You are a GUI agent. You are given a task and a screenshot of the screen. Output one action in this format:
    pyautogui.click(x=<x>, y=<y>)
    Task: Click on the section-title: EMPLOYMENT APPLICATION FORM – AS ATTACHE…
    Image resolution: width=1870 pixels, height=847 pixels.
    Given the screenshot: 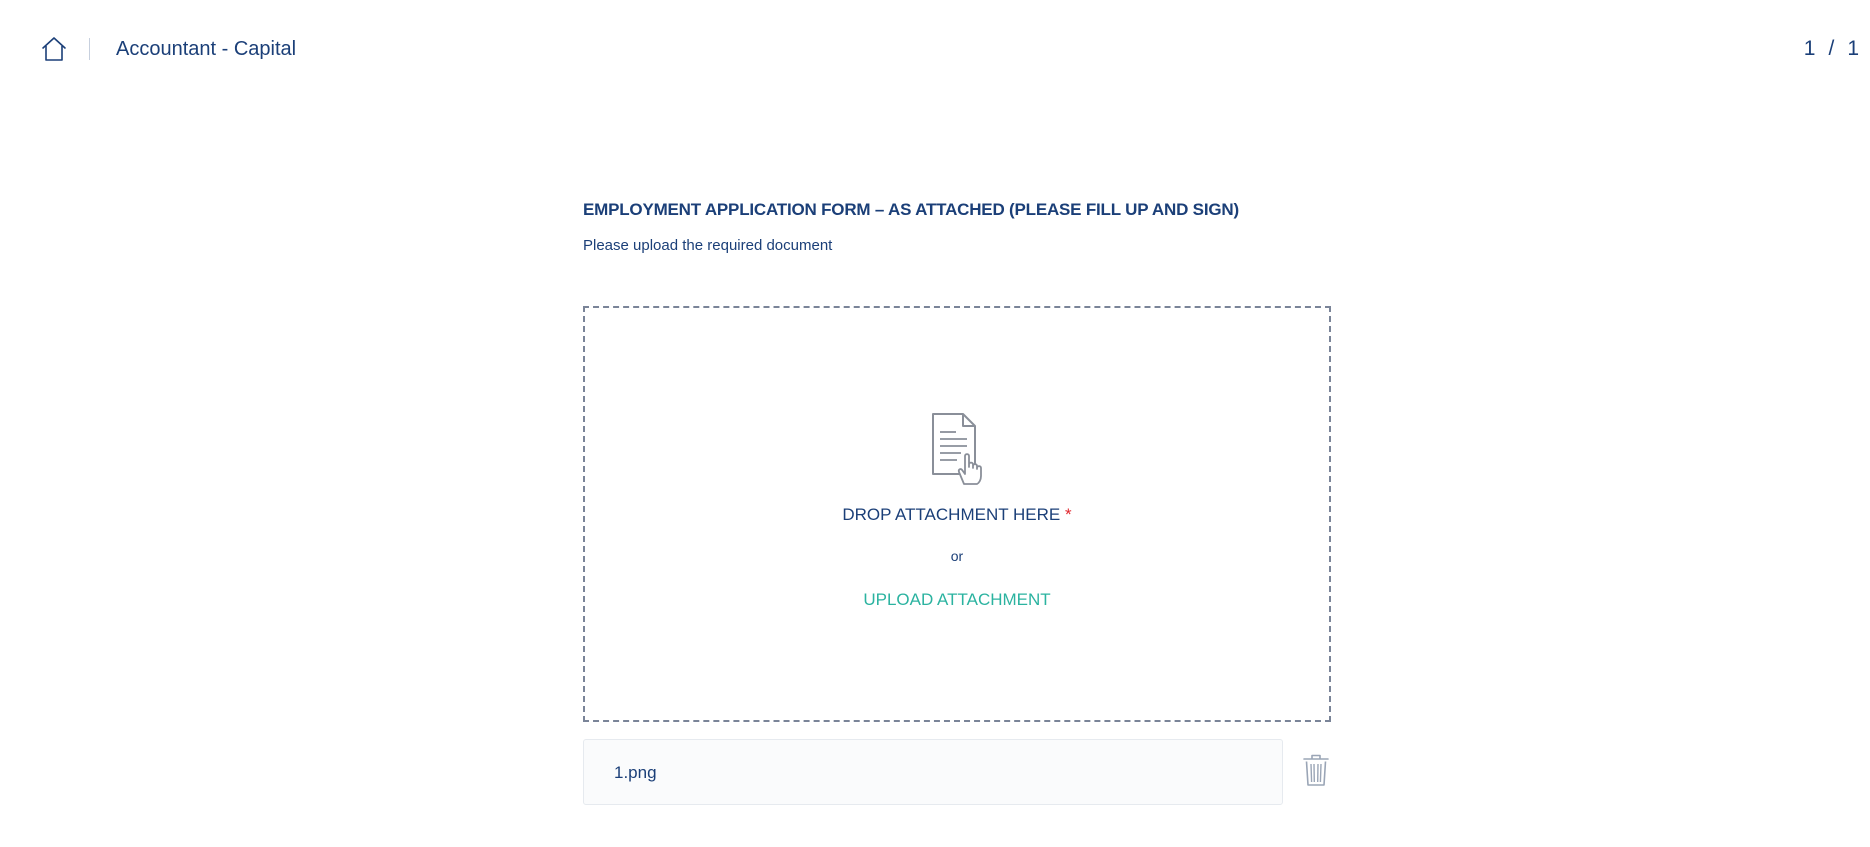 What is the action you would take?
    pyautogui.click(x=911, y=209)
    